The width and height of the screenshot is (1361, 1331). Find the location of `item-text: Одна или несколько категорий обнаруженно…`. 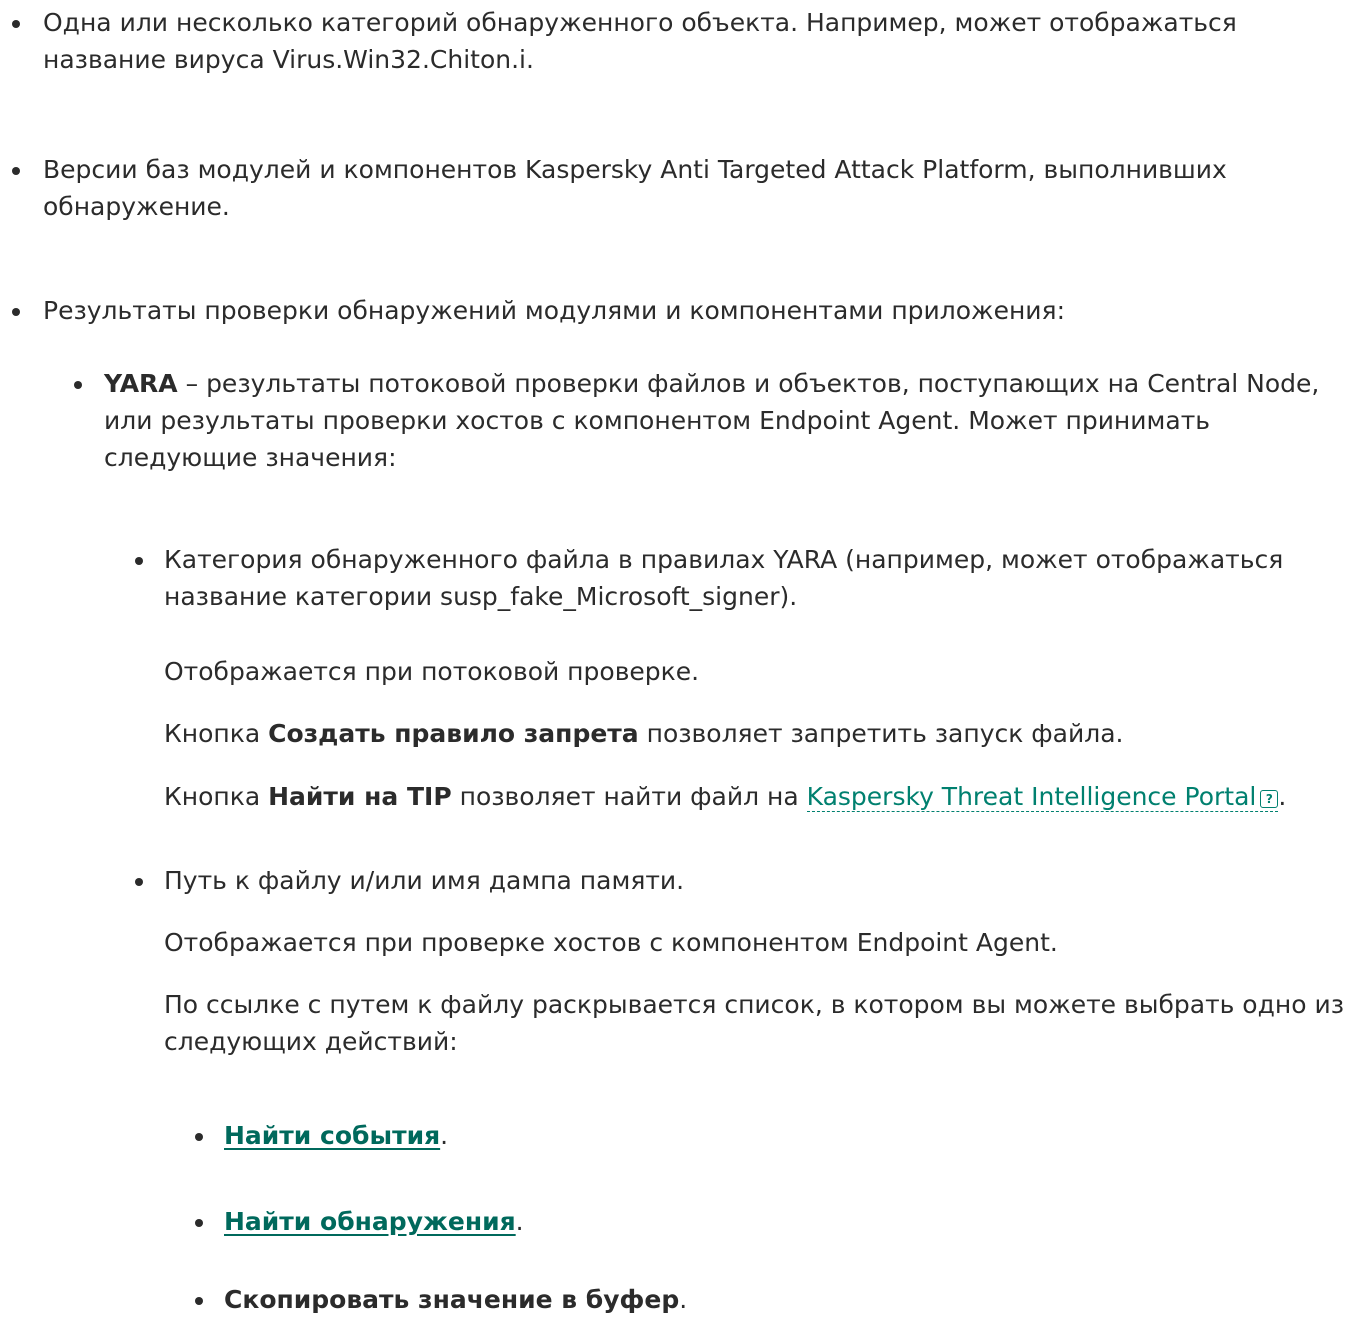

item-text: Одна или несколько категорий обнаруженно… is located at coordinates (640, 41).